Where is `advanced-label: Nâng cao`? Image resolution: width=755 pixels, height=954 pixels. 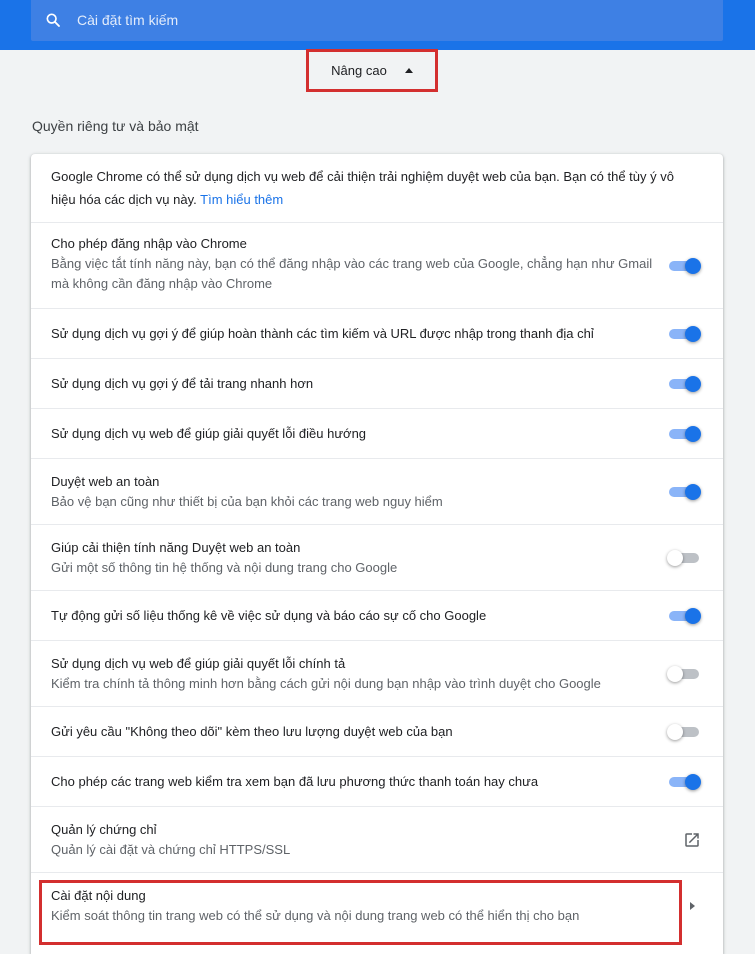
advanced-label: Nâng cao is located at coordinates (359, 70).